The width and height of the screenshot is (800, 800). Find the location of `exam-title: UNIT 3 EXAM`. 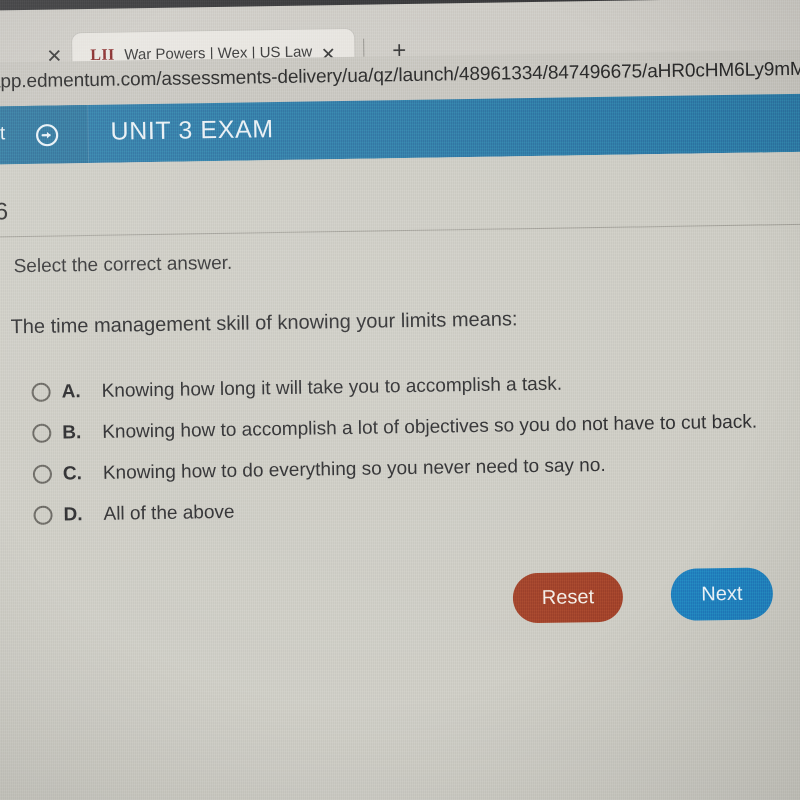

exam-title: UNIT 3 EXAM is located at coordinates (192, 130).